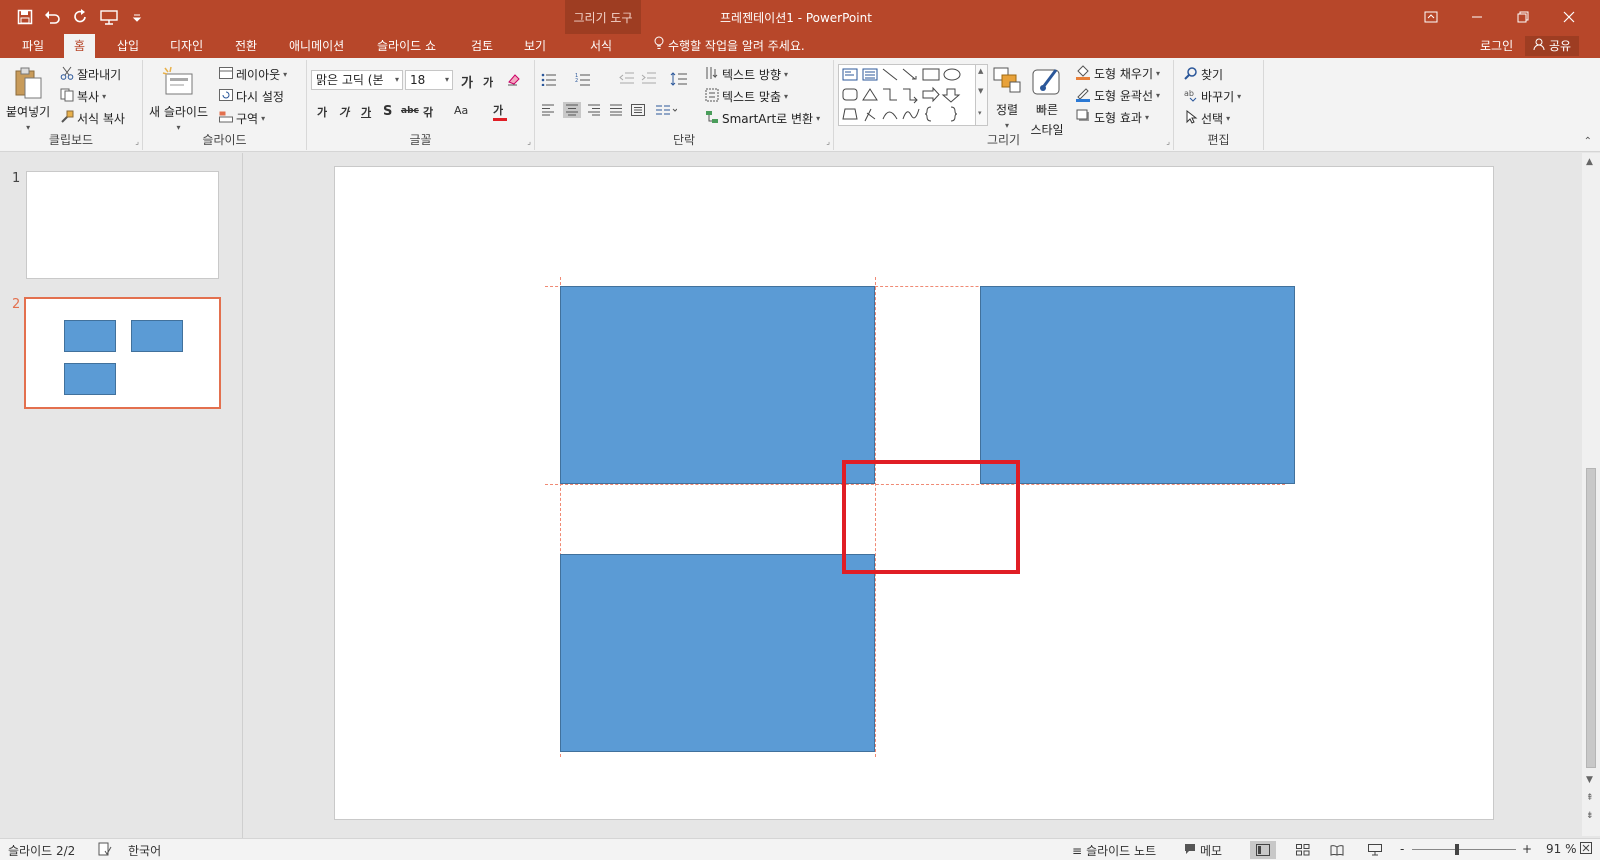 This screenshot has height=860, width=1600. Describe the element at coordinates (387, 111) in the screenshot. I see `text-shadow-icon: S` at that location.